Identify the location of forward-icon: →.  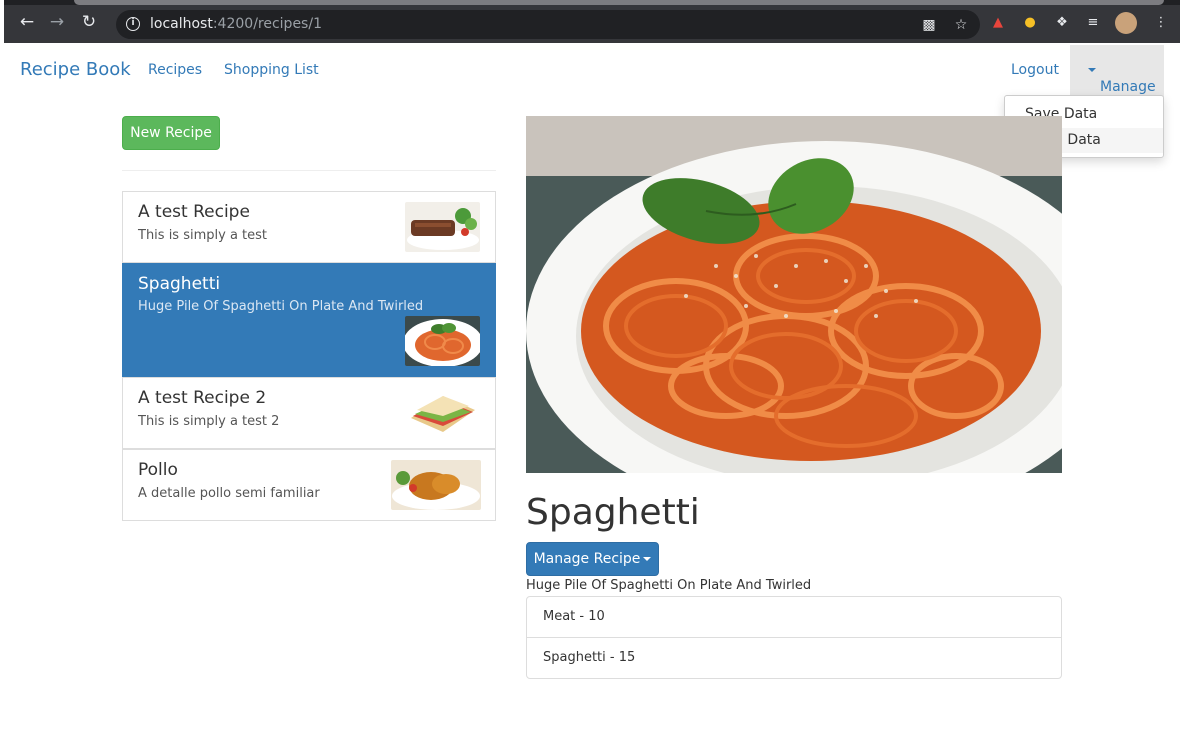
(57, 22).